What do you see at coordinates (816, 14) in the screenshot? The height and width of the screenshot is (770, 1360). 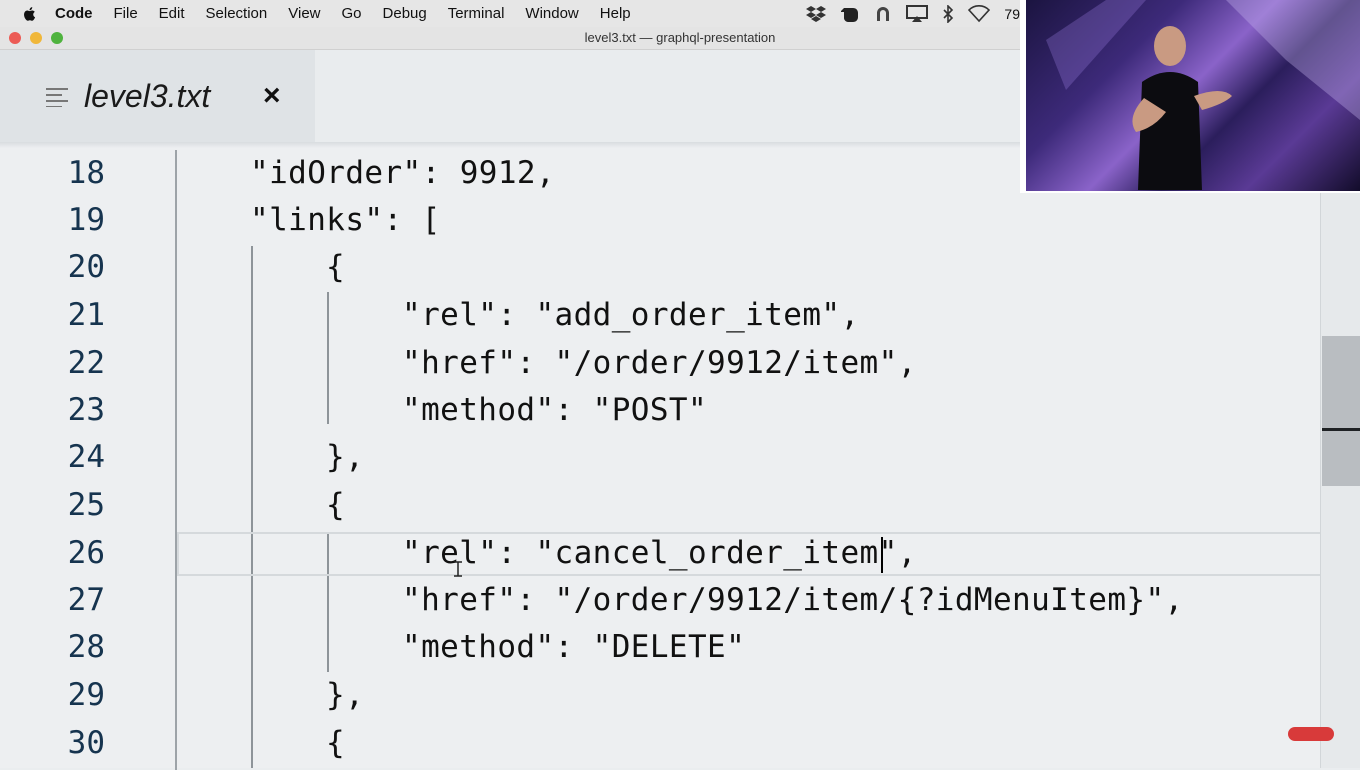 I see `dropbox-icon` at bounding box center [816, 14].